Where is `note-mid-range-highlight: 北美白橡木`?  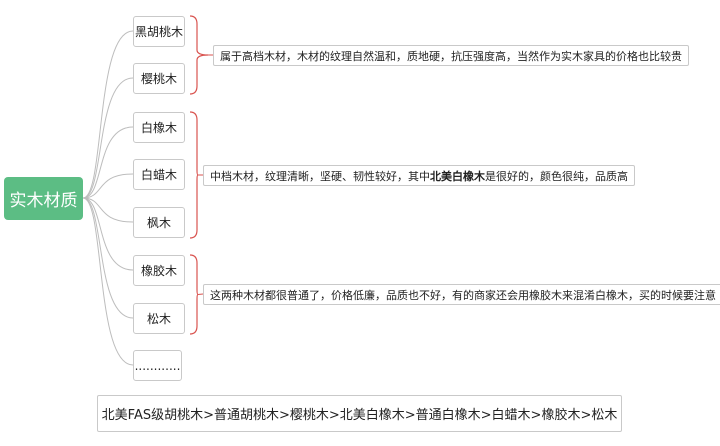
note-mid-range-highlight: 北美白橡木 is located at coordinates (457, 176).